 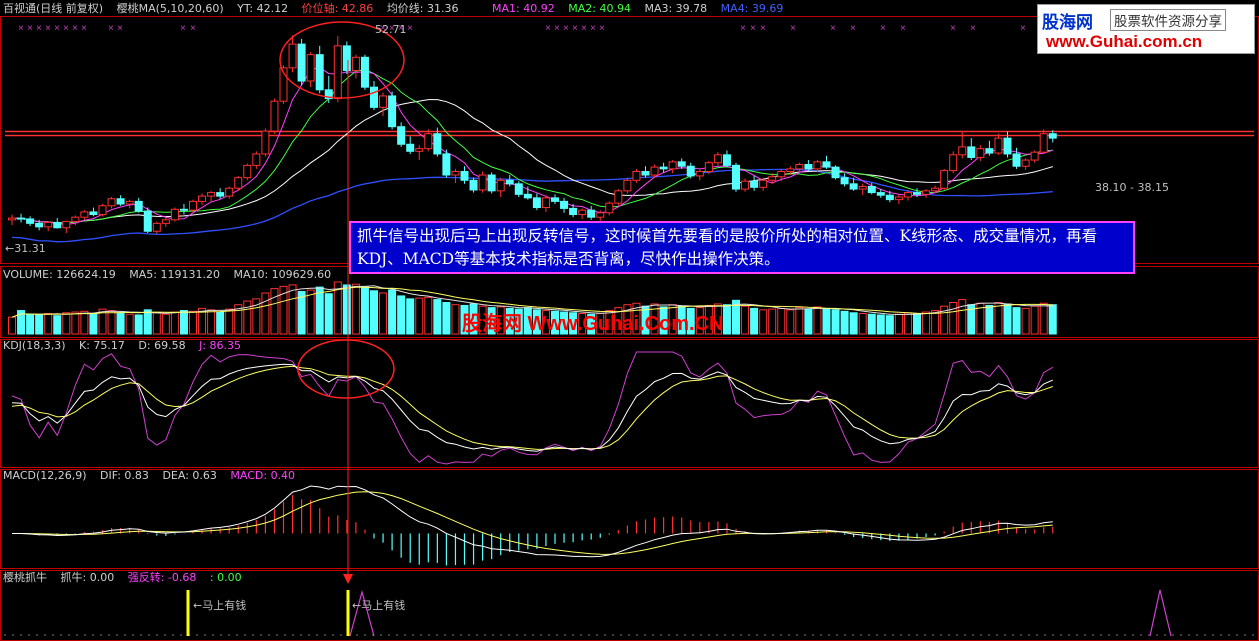 I want to click on signal-header: 樱桃抓牛 抓牛: 0.00 强反转: -0.68 : 0.00, so click(x=127, y=578).